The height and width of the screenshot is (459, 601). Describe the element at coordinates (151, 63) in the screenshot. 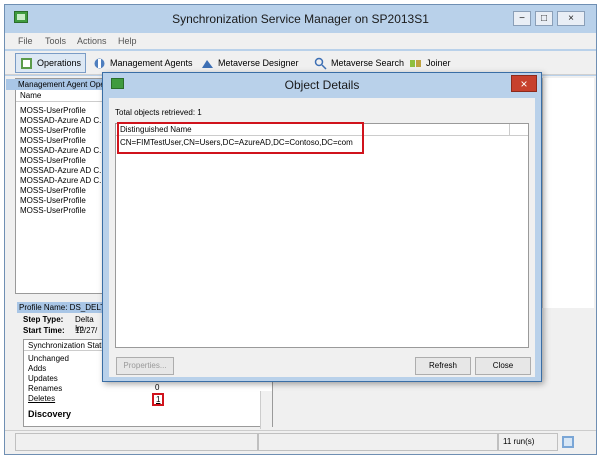

I see `management-agents-label: Management Agents` at that location.